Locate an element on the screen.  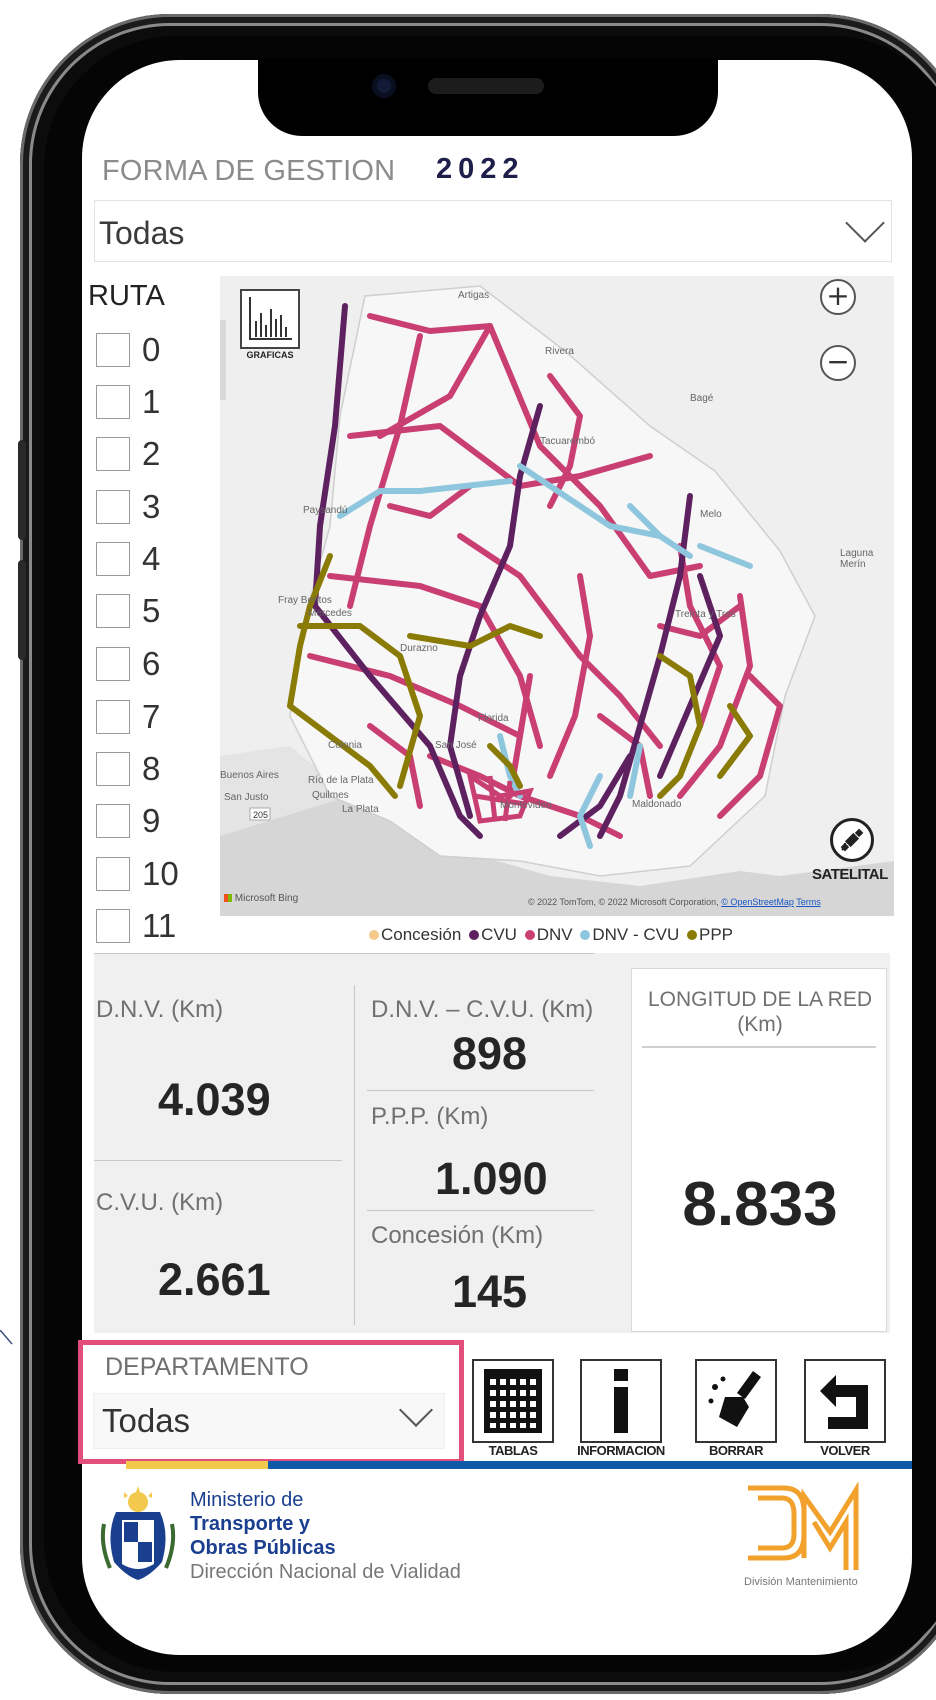
concesion-label: Concesión (Km) is located at coordinates (457, 1235).